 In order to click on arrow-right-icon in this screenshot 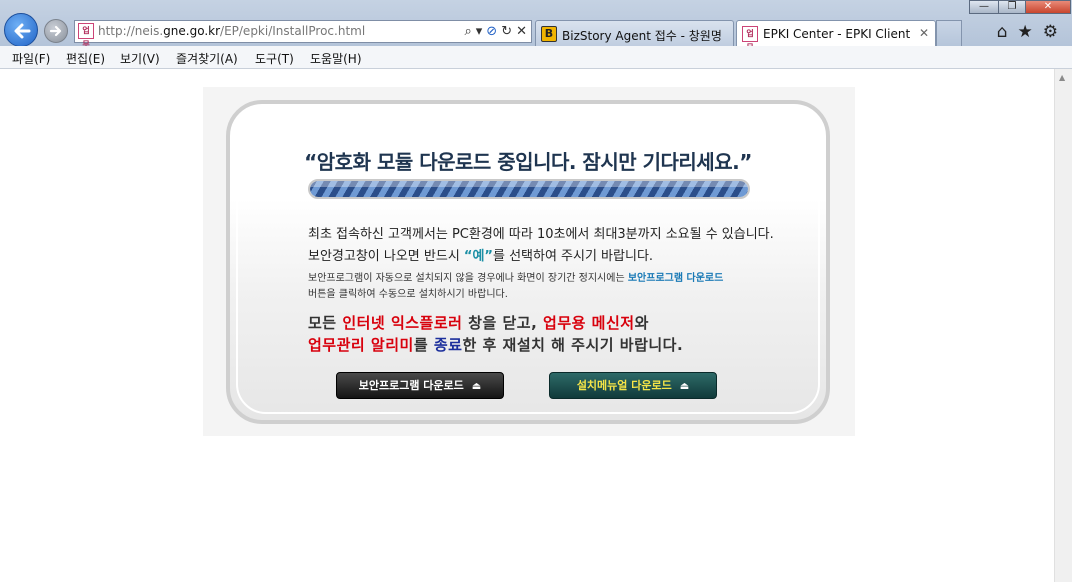, I will do `click(55, 31)`.